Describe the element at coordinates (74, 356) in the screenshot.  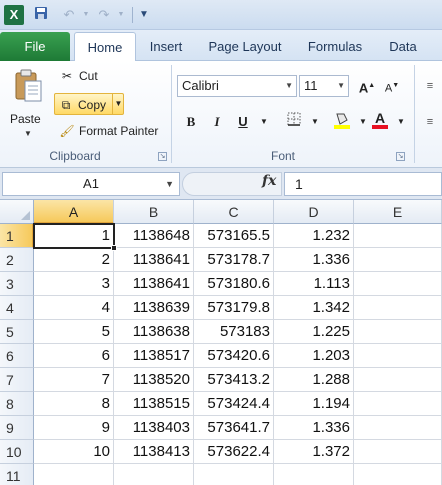
I see `cell-a6: 6` at that location.